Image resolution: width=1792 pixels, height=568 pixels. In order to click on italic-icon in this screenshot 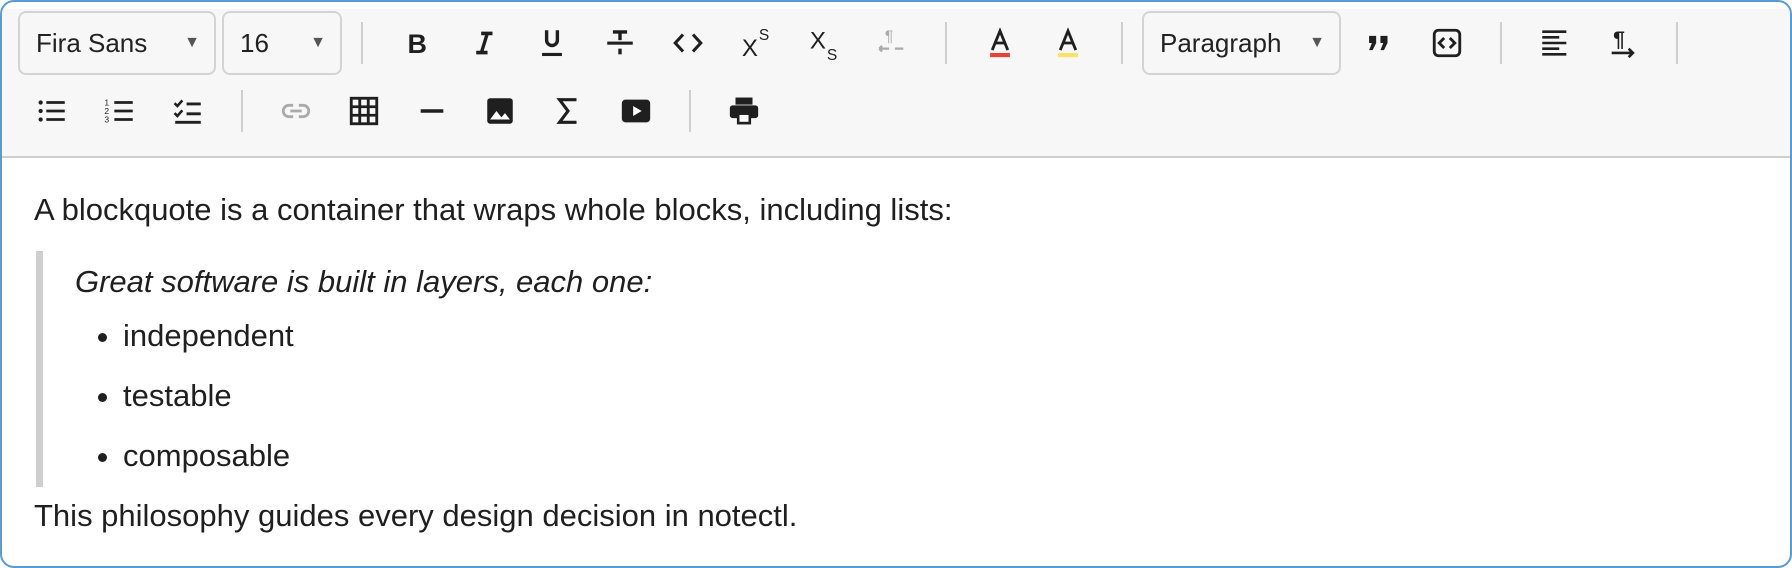, I will do `click(484, 43)`.